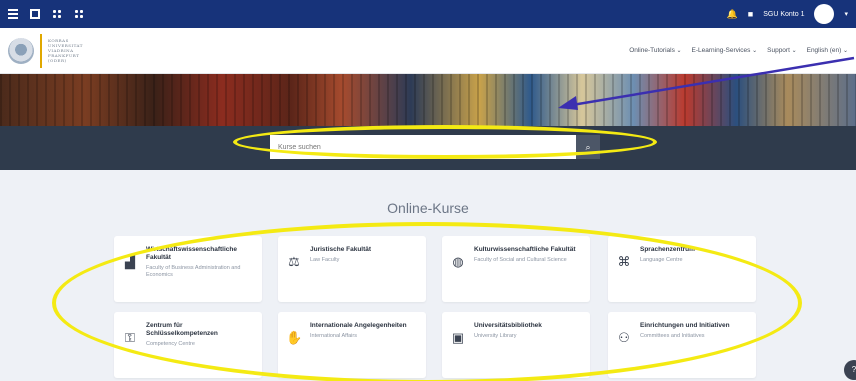 This screenshot has height=381, width=856. What do you see at coordinates (182, 329) in the screenshot?
I see `card-title: Zentrum für Schlüsselkompetenzen` at bounding box center [182, 329].